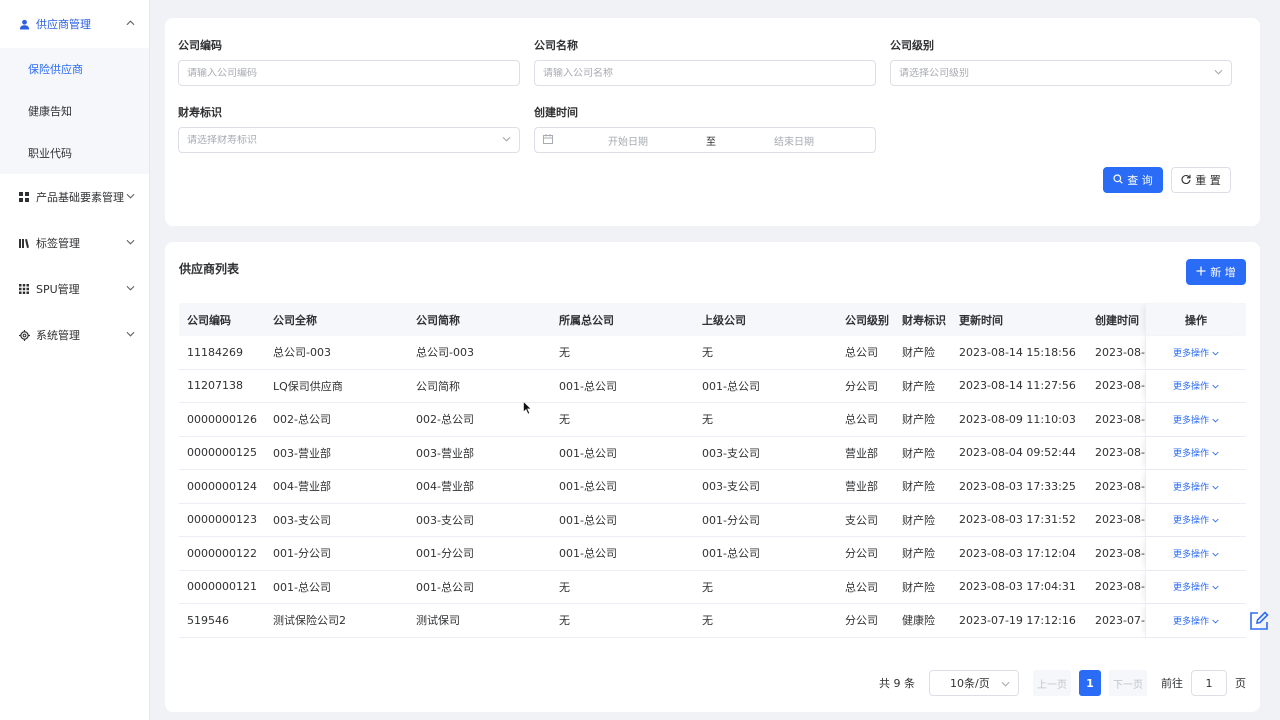 This screenshot has height=720, width=1280. What do you see at coordinates (438, 386) in the screenshot?
I see `table-cell: 公司简称` at bounding box center [438, 386].